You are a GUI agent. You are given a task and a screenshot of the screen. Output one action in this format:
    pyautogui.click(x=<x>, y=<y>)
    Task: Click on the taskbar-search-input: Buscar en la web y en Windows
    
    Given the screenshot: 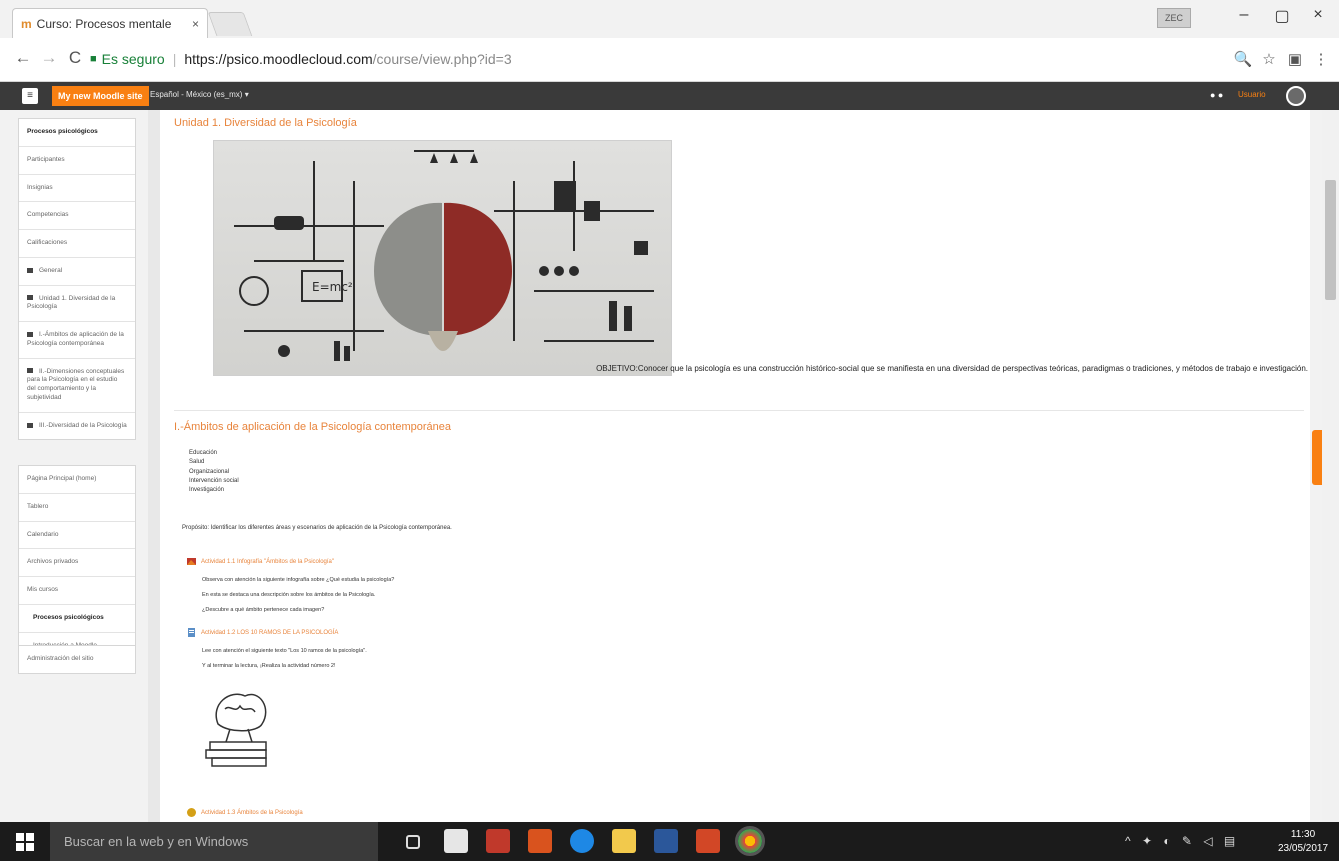 What is the action you would take?
    pyautogui.click(x=214, y=841)
    